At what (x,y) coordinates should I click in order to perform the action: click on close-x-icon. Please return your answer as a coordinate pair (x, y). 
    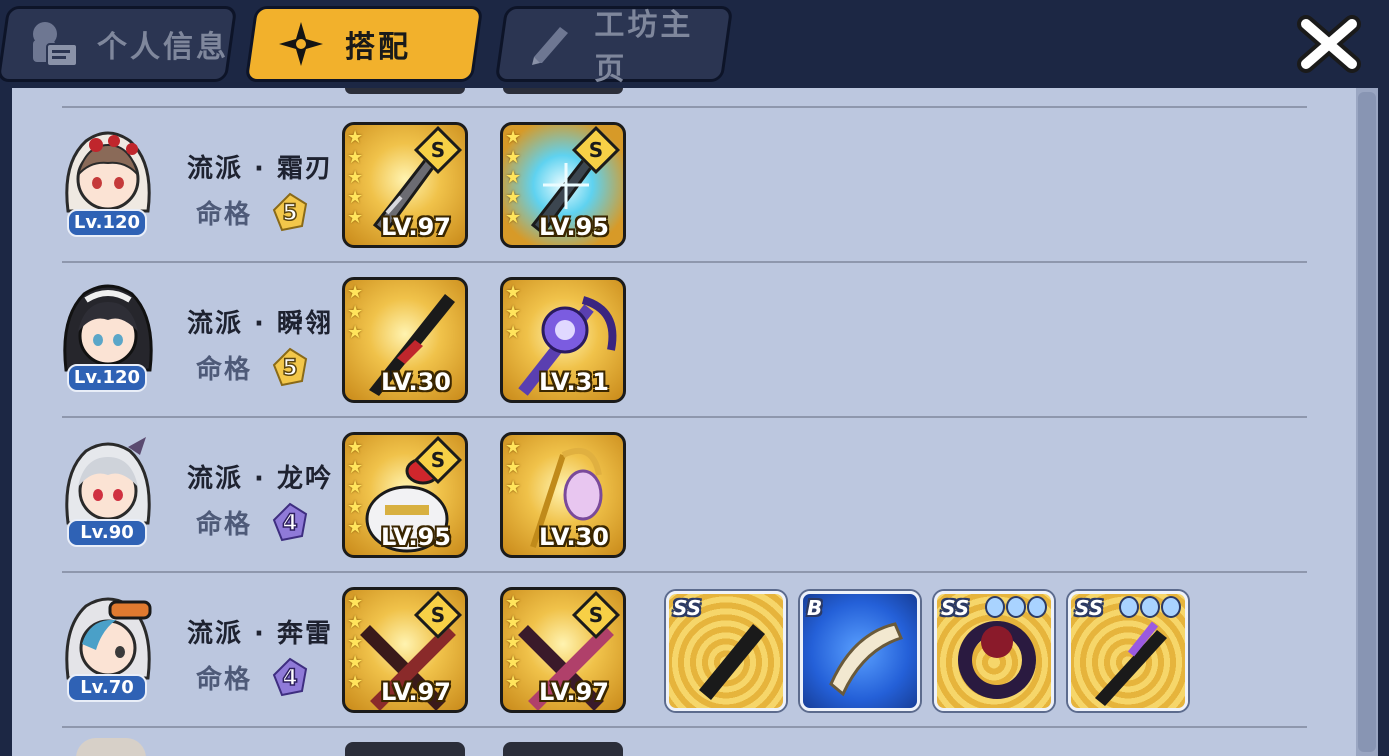
    Looking at the image, I should click on (1329, 44).